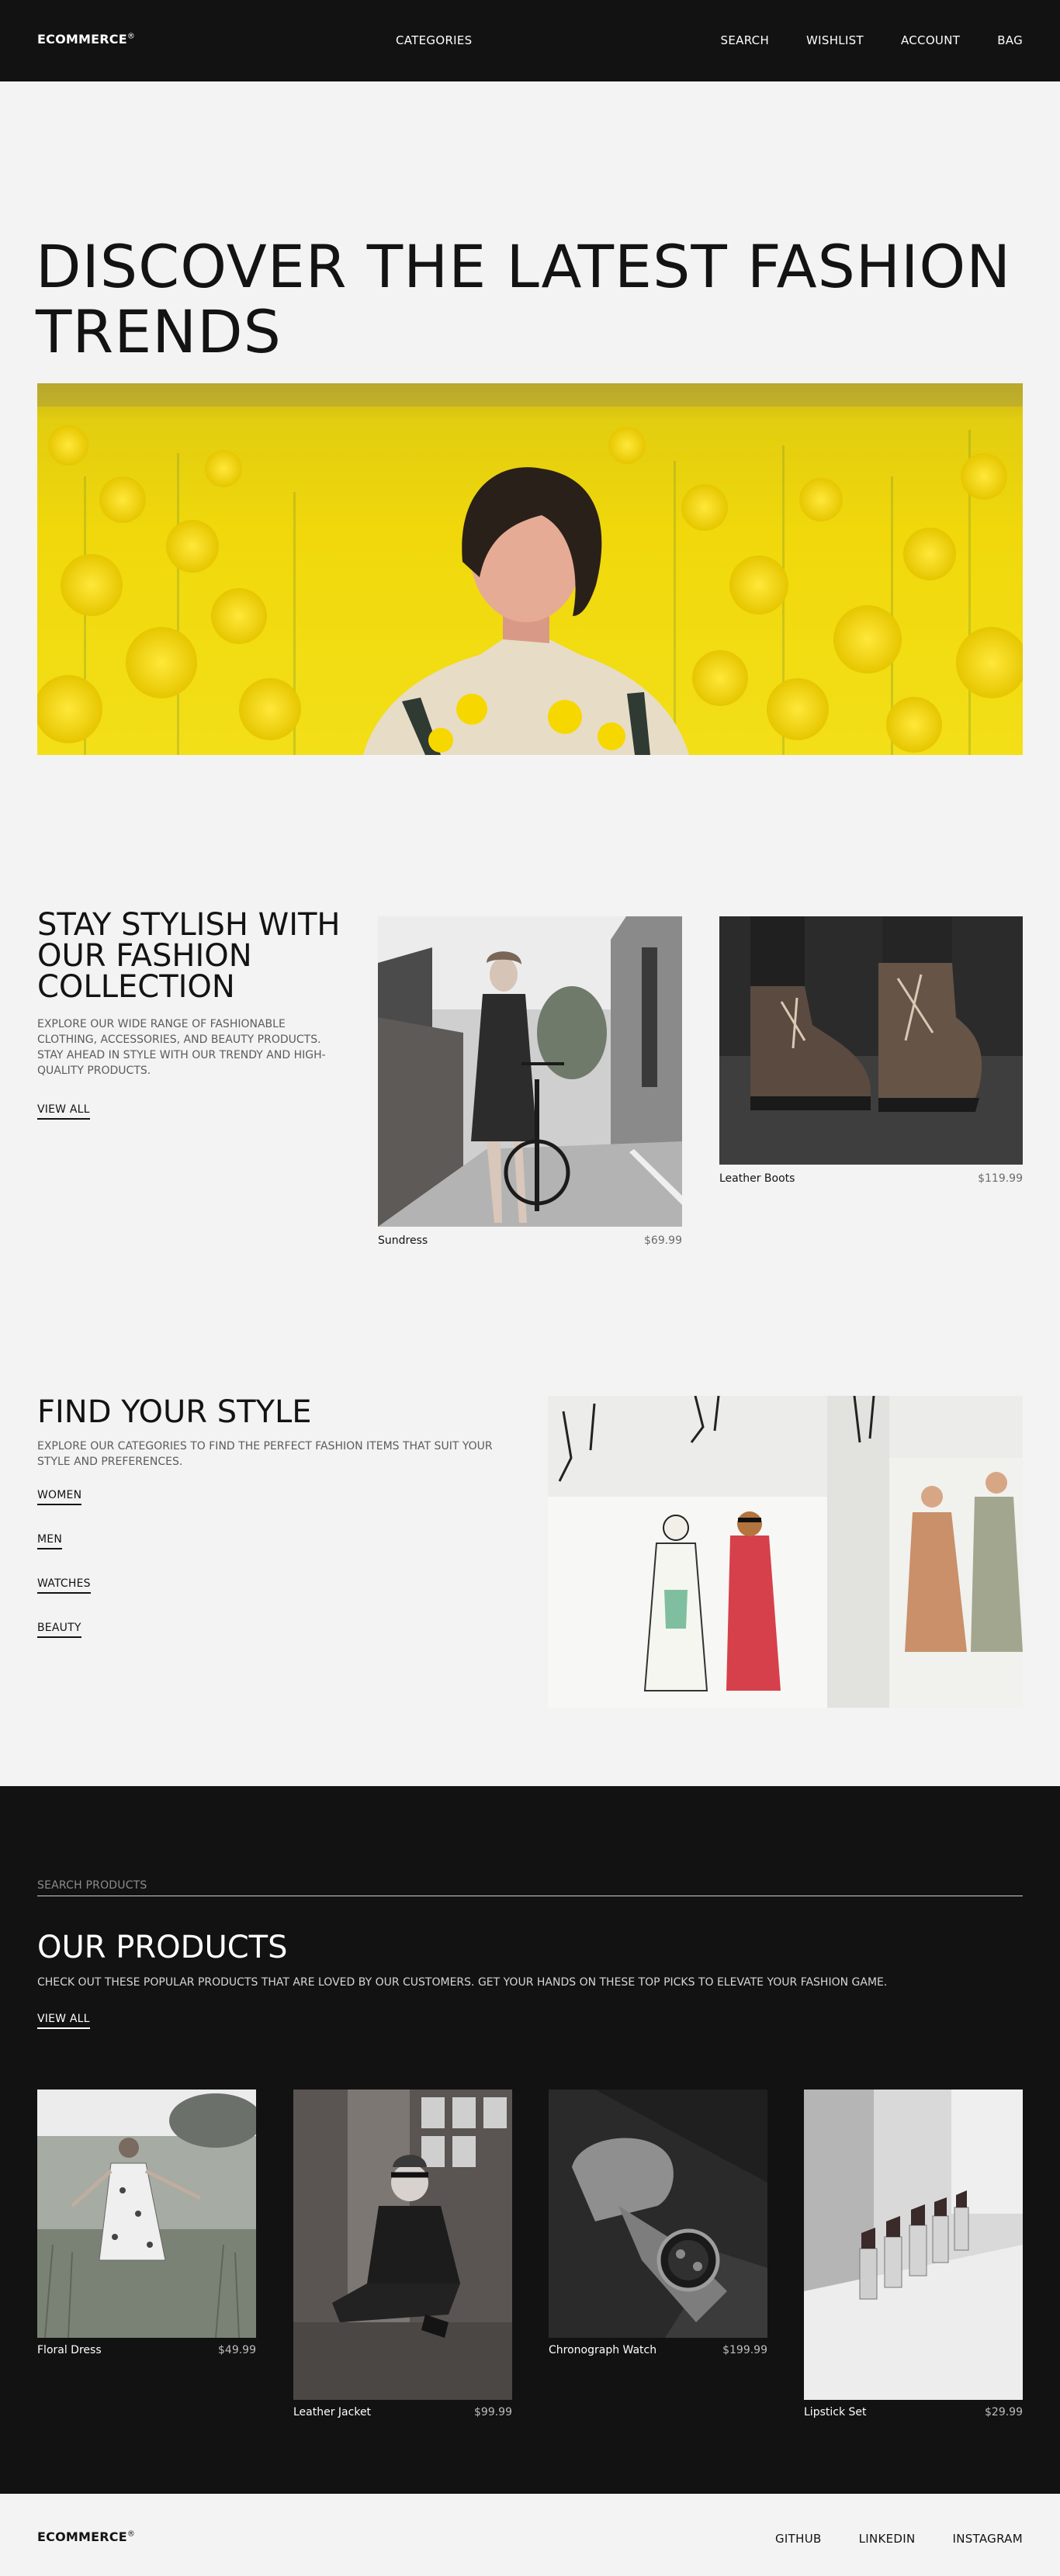 Image resolution: width=1060 pixels, height=2576 pixels. Describe the element at coordinates (64, 1585) in the screenshot. I see `category-link-watches: WATCHES` at that location.